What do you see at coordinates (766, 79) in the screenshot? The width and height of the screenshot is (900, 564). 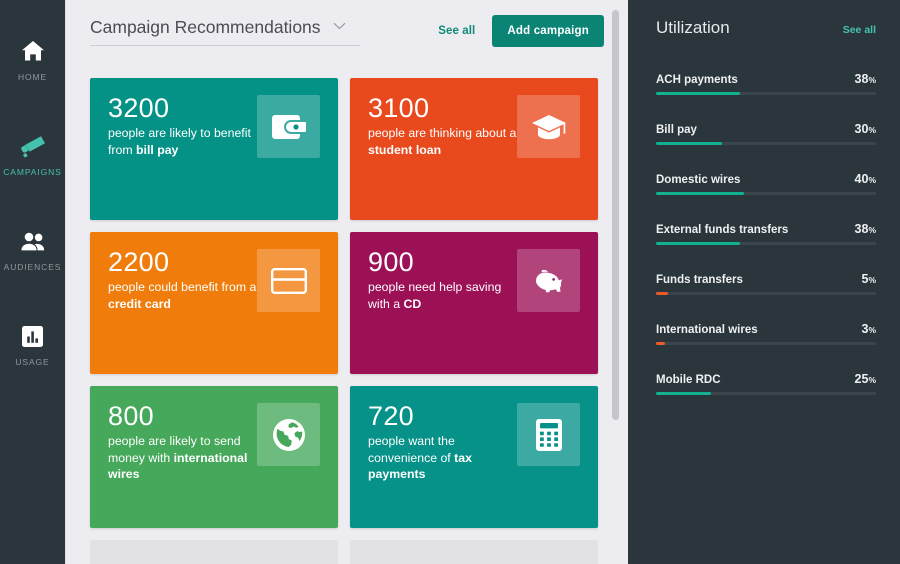 I see `utilization-item-row: ACH payments 38%` at bounding box center [766, 79].